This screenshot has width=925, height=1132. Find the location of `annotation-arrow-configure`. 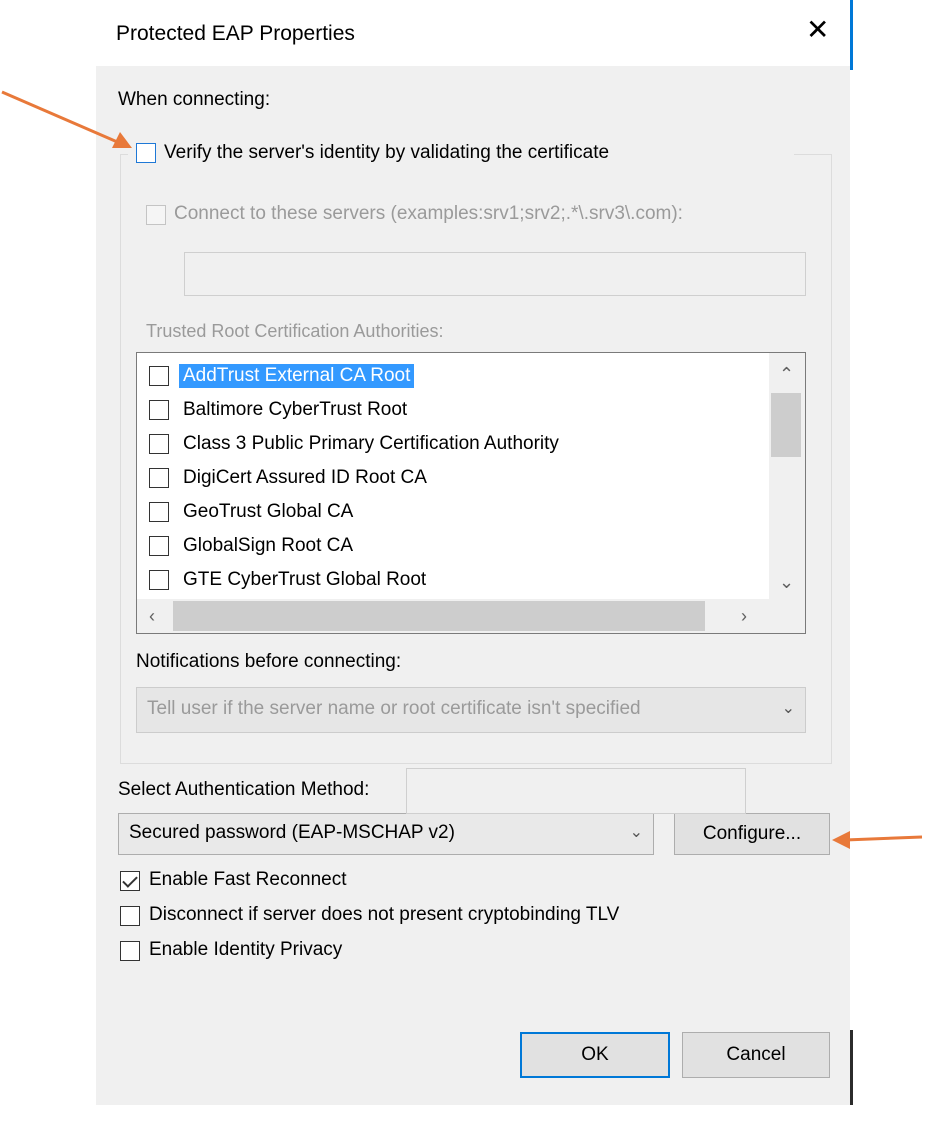

annotation-arrow-configure is located at coordinates (877, 840).